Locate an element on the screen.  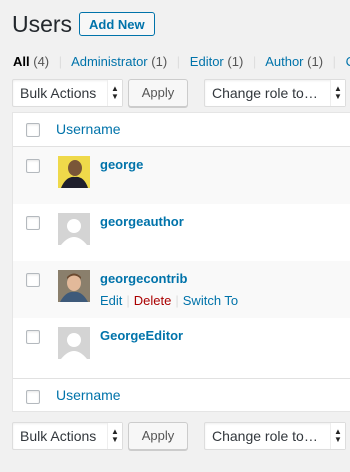
table-footer-row: Username is located at coordinates (181, 395).